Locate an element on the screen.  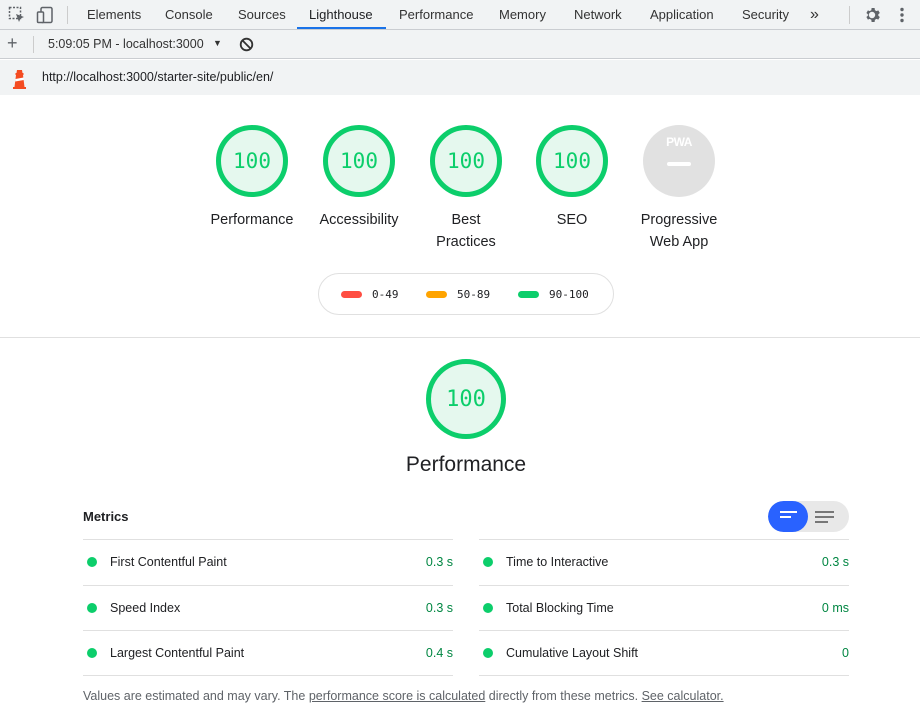
gauge-label: Best Practices is located at coordinates (466, 231).